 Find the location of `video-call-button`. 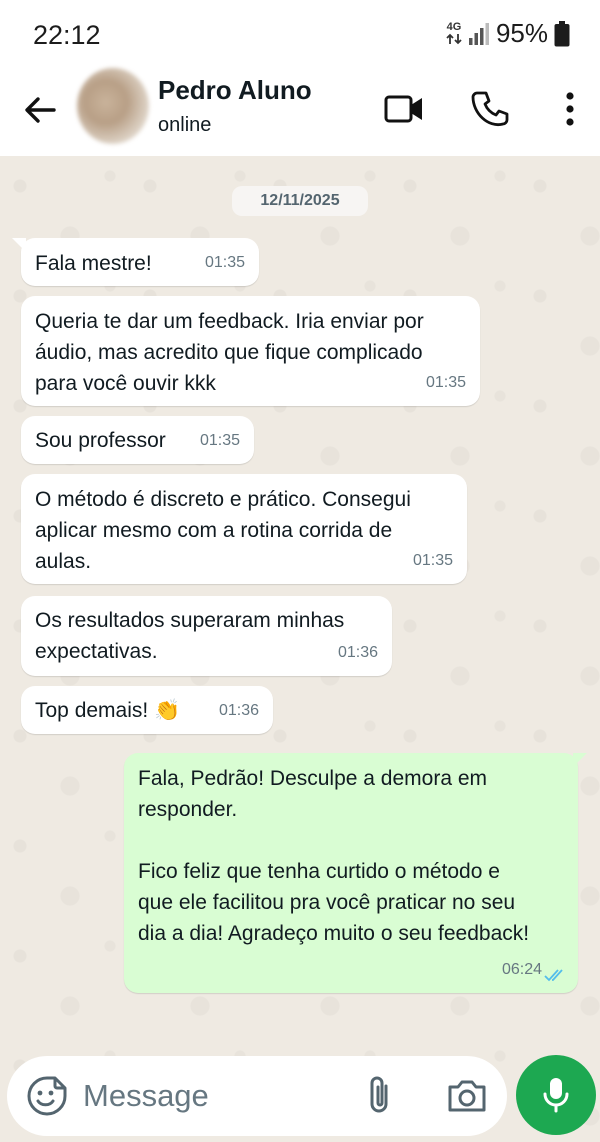

video-call-button is located at coordinates (404, 109).